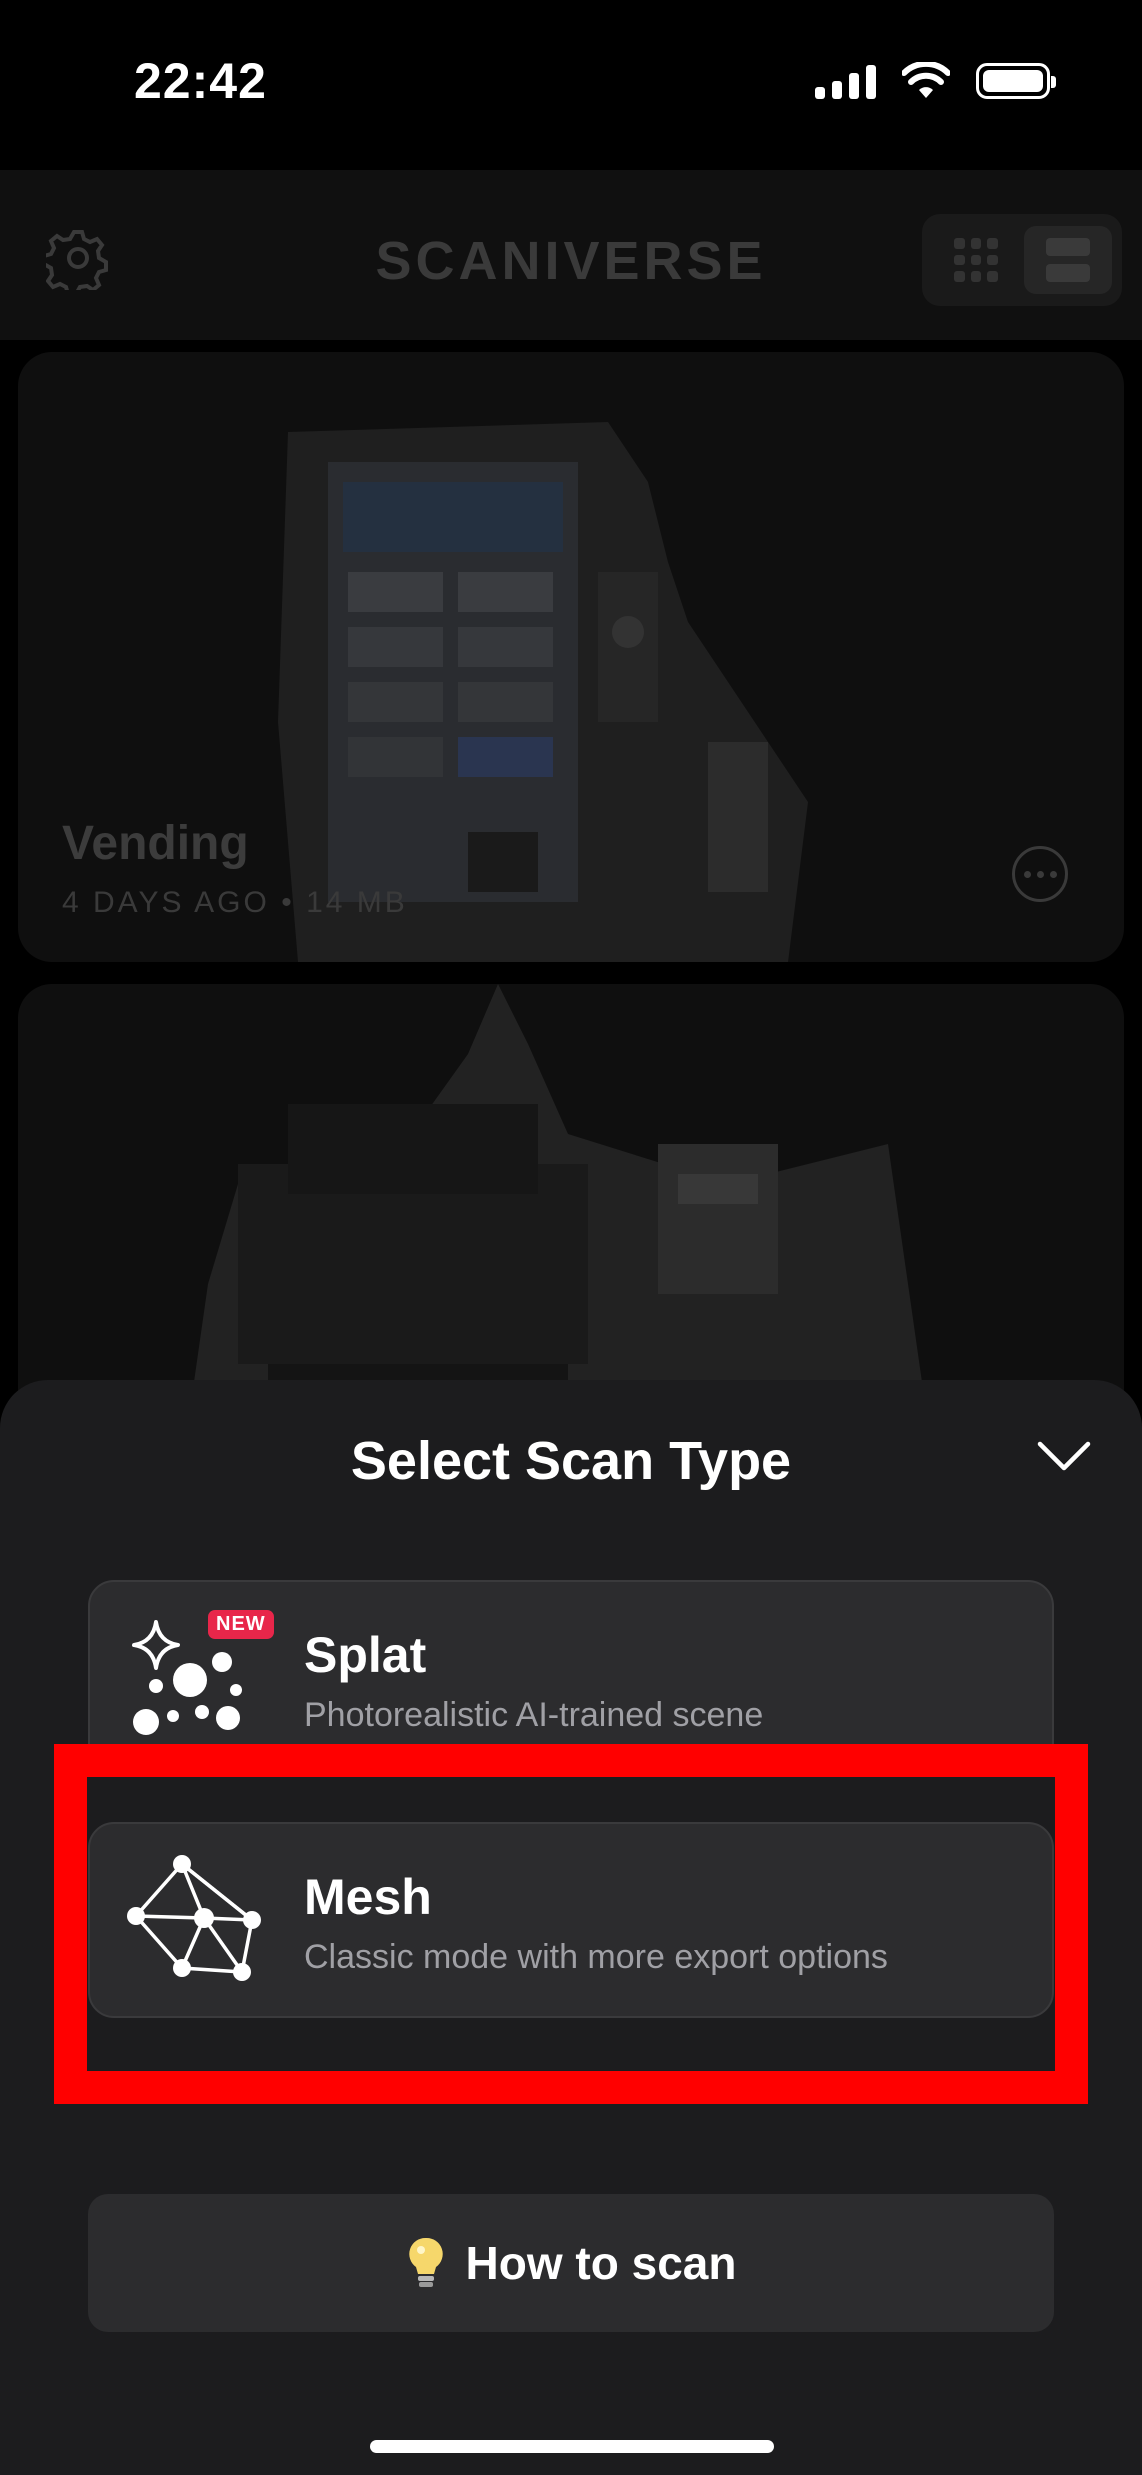 Image resolution: width=1142 pixels, height=2475 pixels. Describe the element at coordinates (976, 260) in the screenshot. I see `grid-view-icon` at that location.